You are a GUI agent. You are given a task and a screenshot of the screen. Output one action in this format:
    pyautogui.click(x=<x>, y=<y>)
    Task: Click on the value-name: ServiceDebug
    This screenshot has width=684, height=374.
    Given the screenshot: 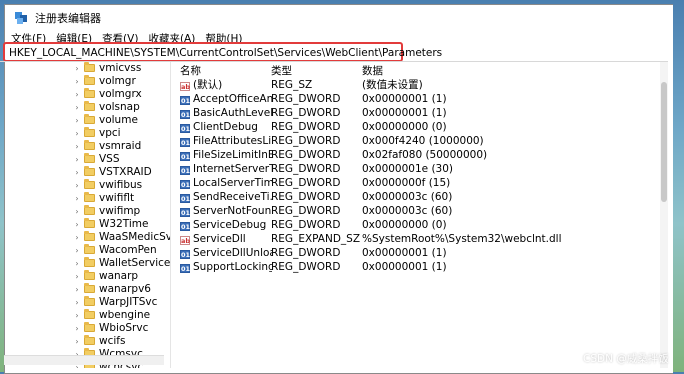 What is the action you would take?
    pyautogui.click(x=230, y=225)
    